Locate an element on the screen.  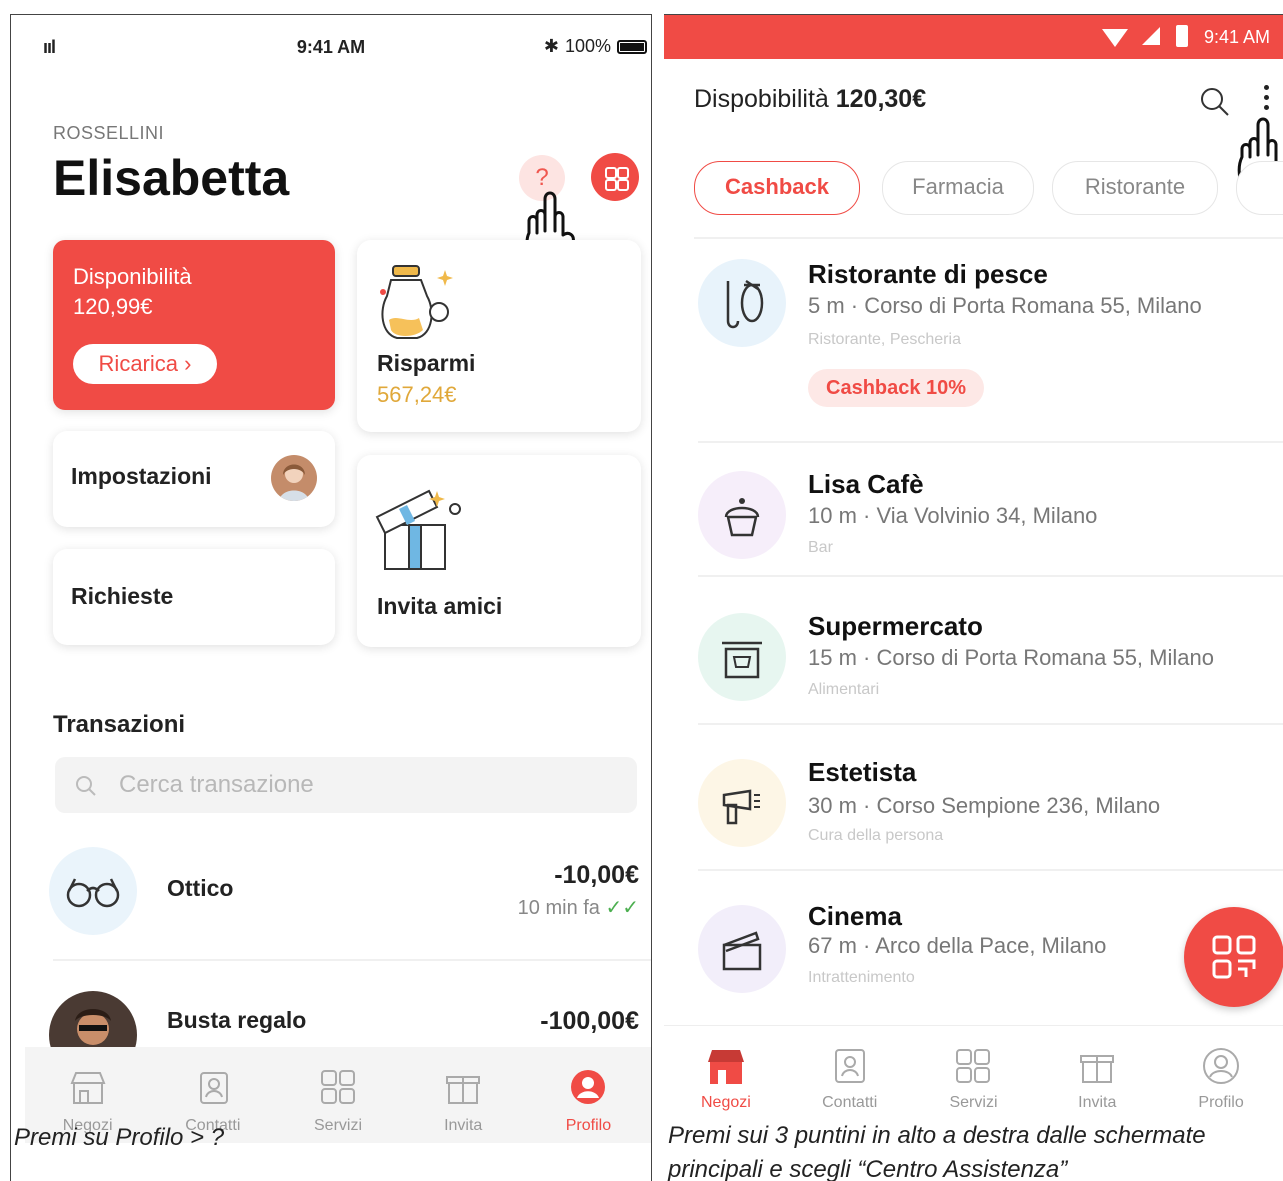
shop-name: Supermercato is located at coordinates (895, 626).